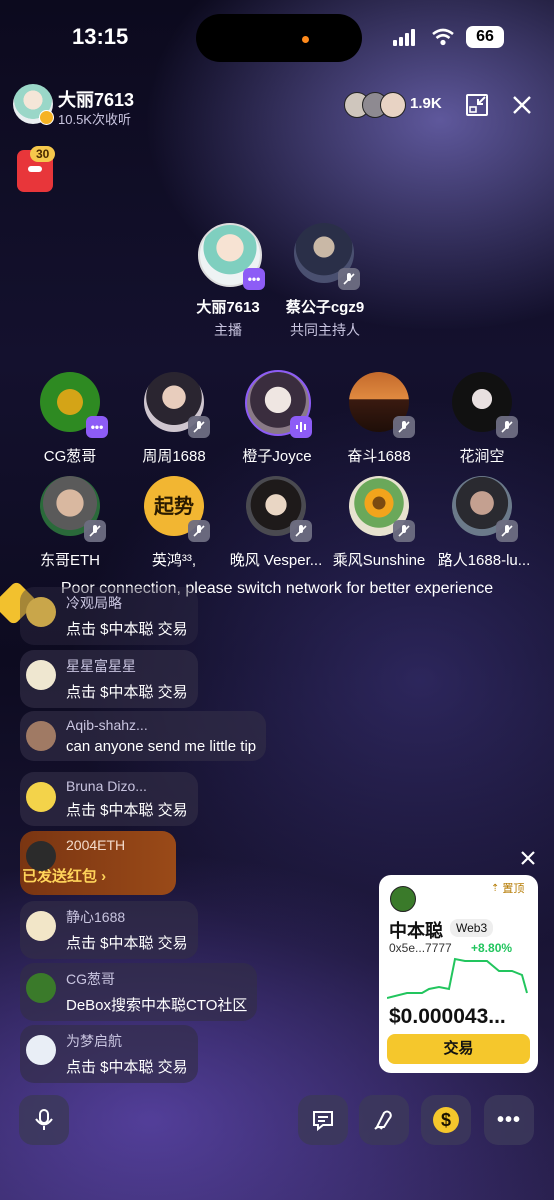 Image resolution: width=554 pixels, height=1200 pixels. Describe the element at coordinates (101, 666) in the screenshot. I see `chat-username: 星星富星星` at that location.